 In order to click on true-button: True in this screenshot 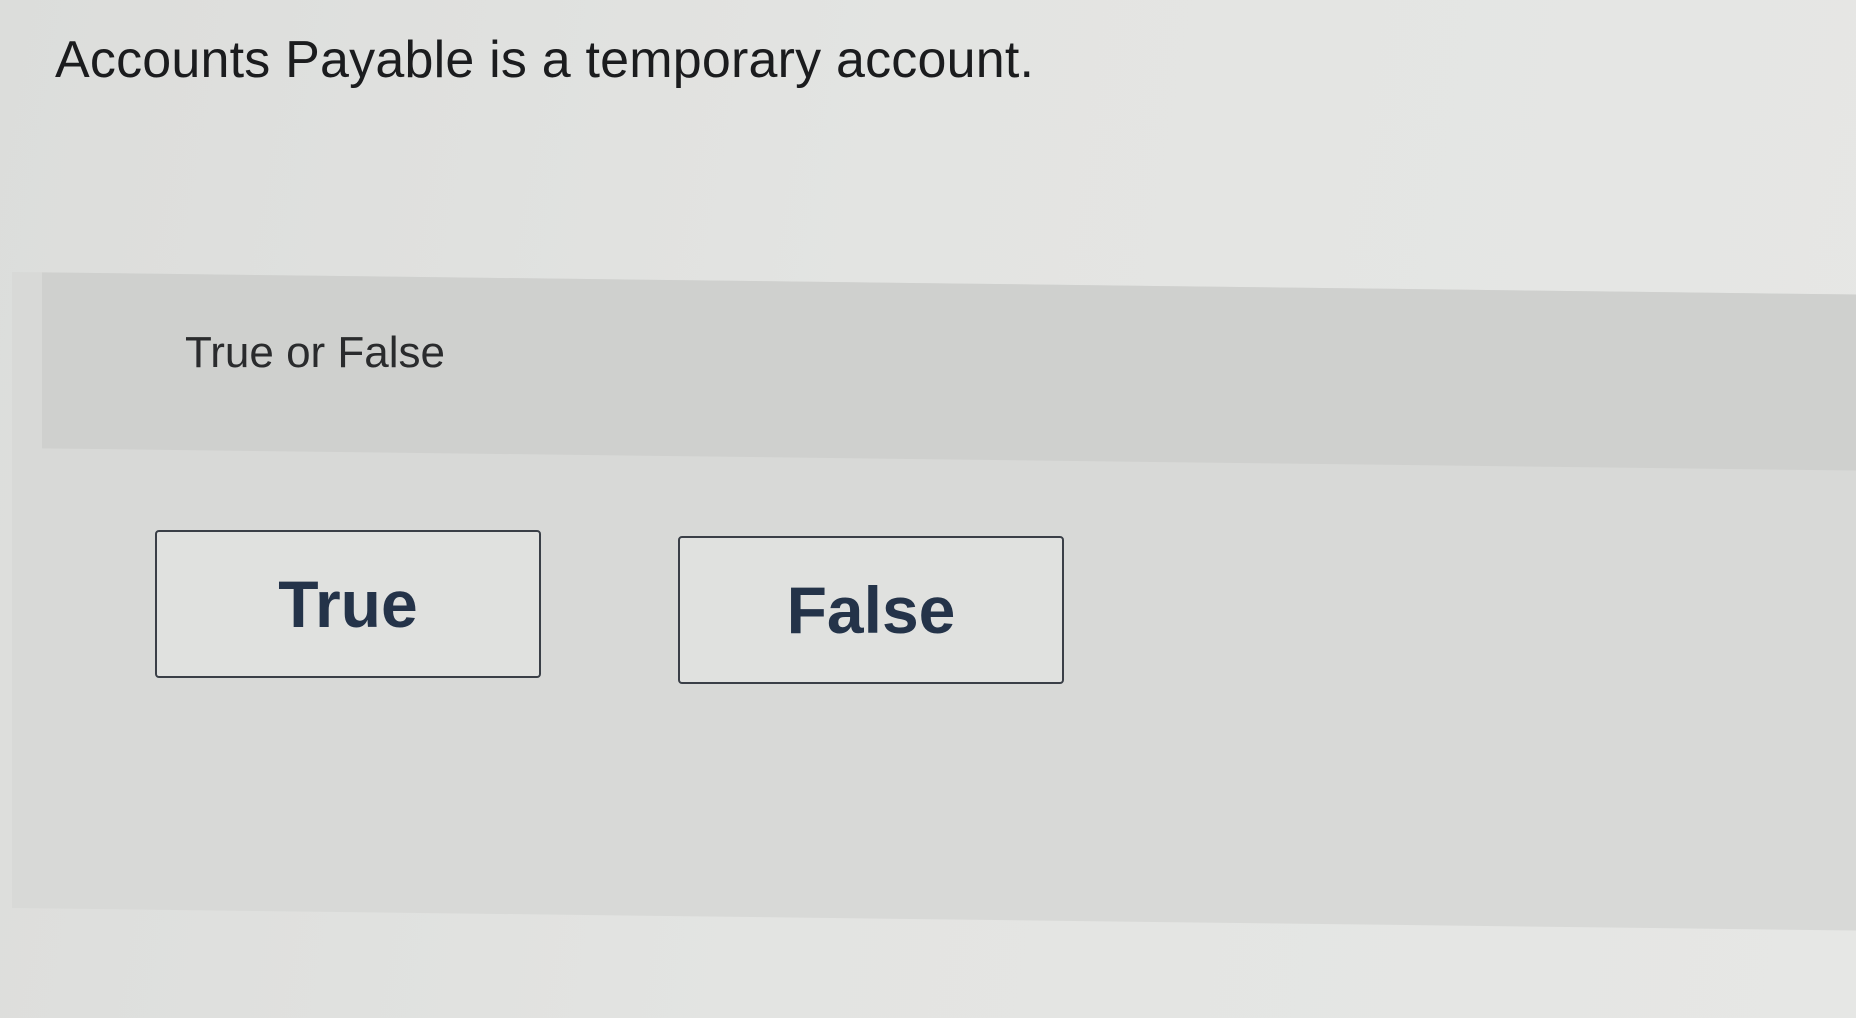, I will do `click(348, 604)`.